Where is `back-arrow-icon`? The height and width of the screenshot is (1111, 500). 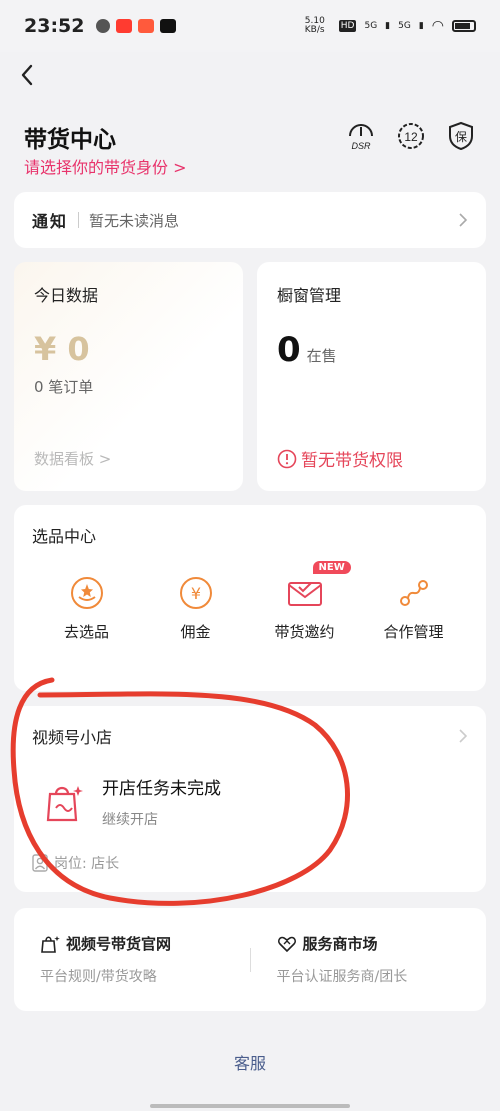 back-arrow-icon is located at coordinates (27, 75).